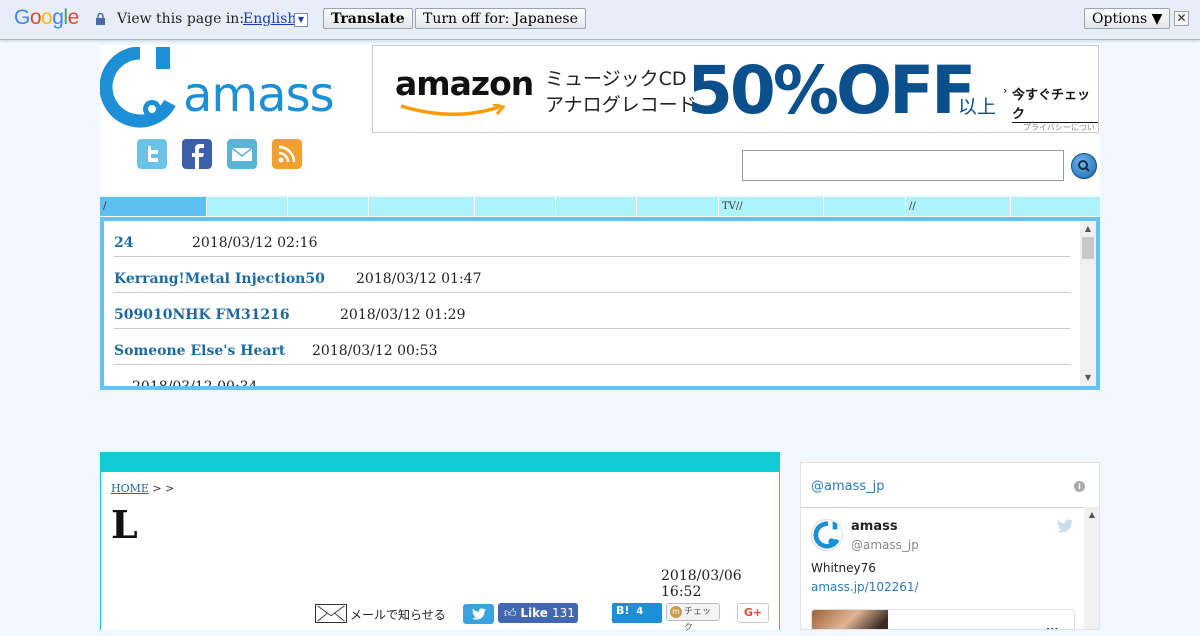 The width and height of the screenshot is (1200, 636). I want to click on nav-tab-1: /, so click(153, 206).